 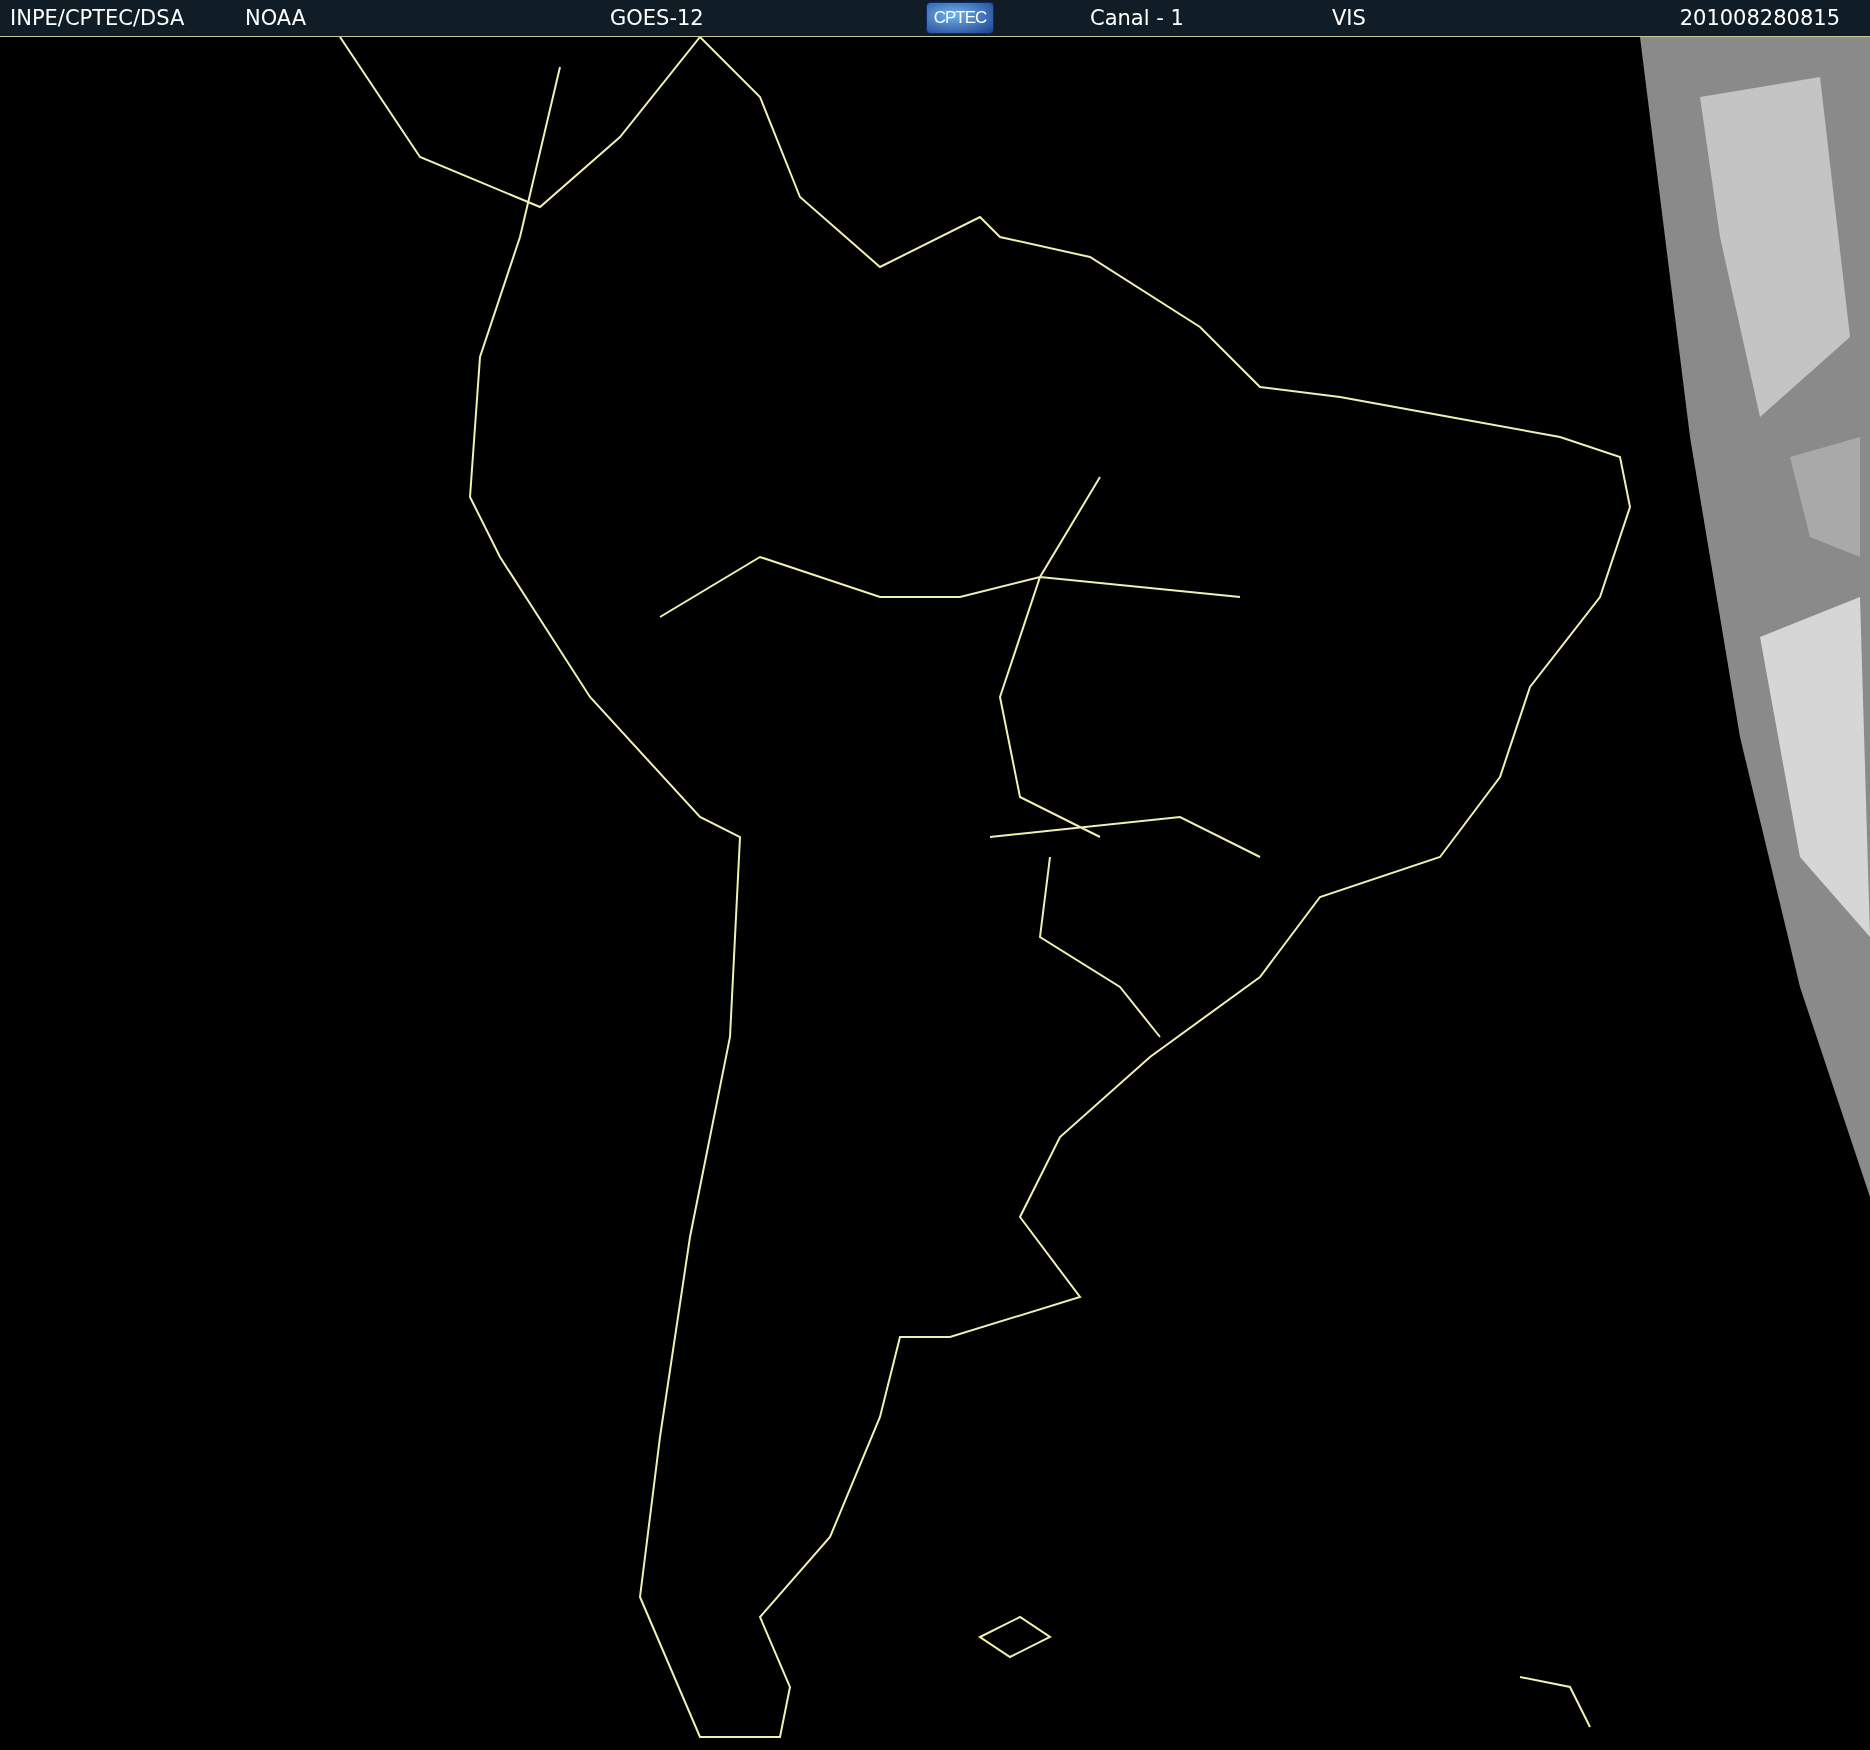 What do you see at coordinates (960, 18) in the screenshot?
I see `logo: CPTEC` at bounding box center [960, 18].